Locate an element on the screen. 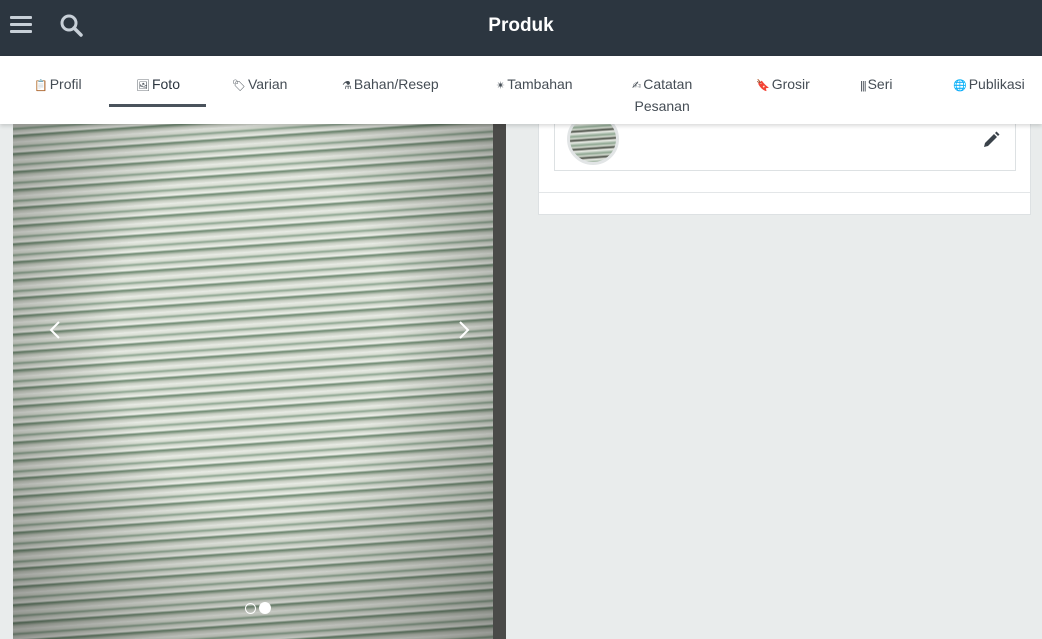  clipboard-icon: 📋 is located at coordinates (41, 86).